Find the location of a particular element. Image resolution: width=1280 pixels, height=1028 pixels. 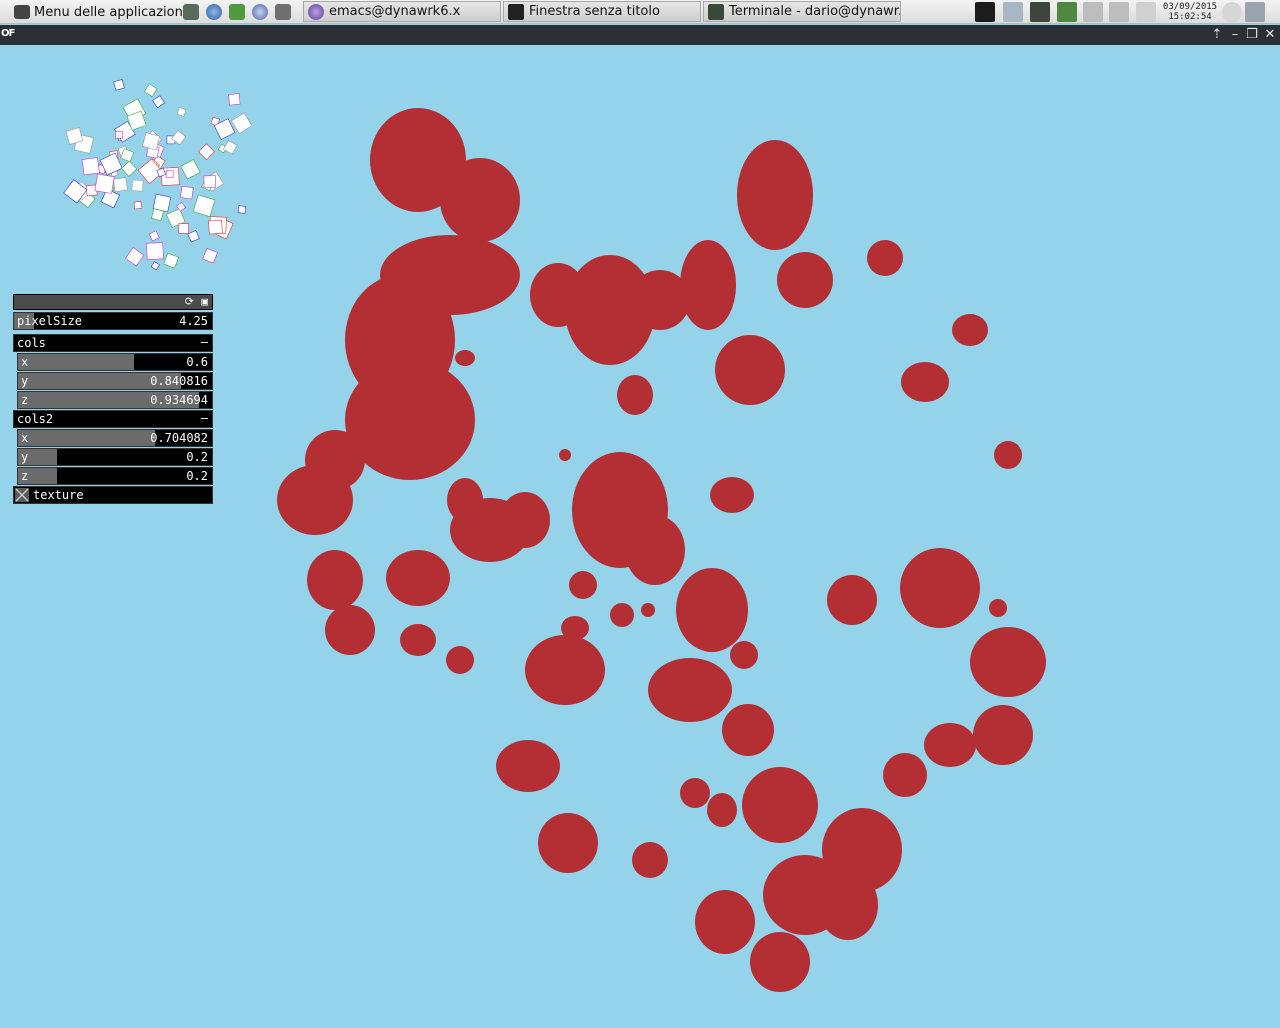

workspace-4-icon is located at coordinates (1067, 12).